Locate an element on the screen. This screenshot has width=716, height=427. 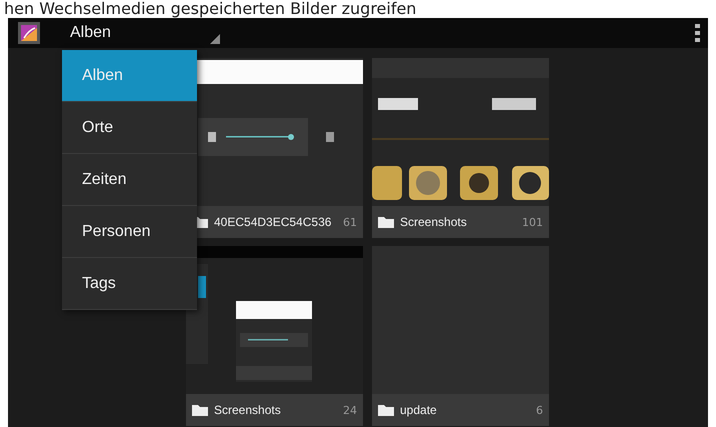
photo-count: 61 is located at coordinates (350, 222).